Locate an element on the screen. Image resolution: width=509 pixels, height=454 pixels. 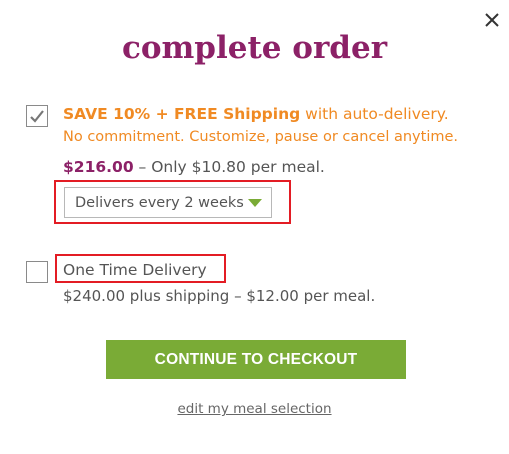
delivery-frequency-select: Delivers every 2 weeks is located at coordinates (168, 202).